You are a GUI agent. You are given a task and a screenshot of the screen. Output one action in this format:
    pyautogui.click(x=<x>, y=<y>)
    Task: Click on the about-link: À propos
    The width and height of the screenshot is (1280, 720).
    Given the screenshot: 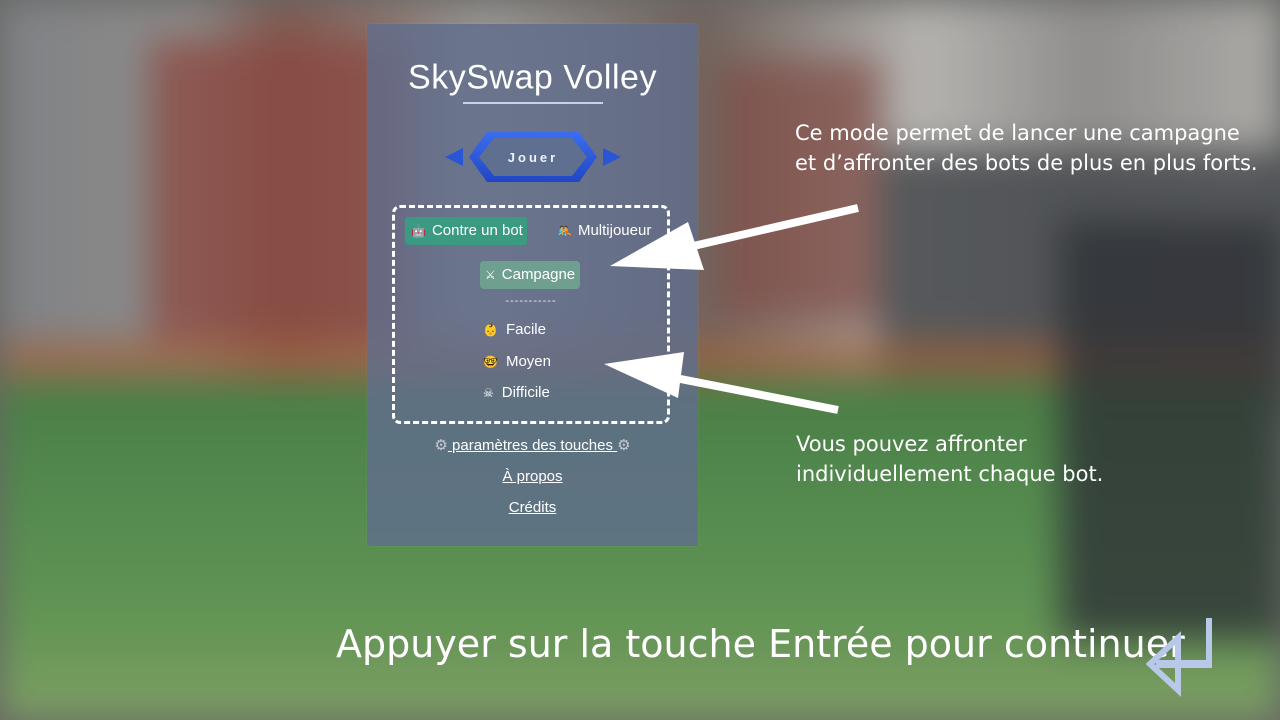 What is the action you would take?
    pyautogui.click(x=532, y=476)
    